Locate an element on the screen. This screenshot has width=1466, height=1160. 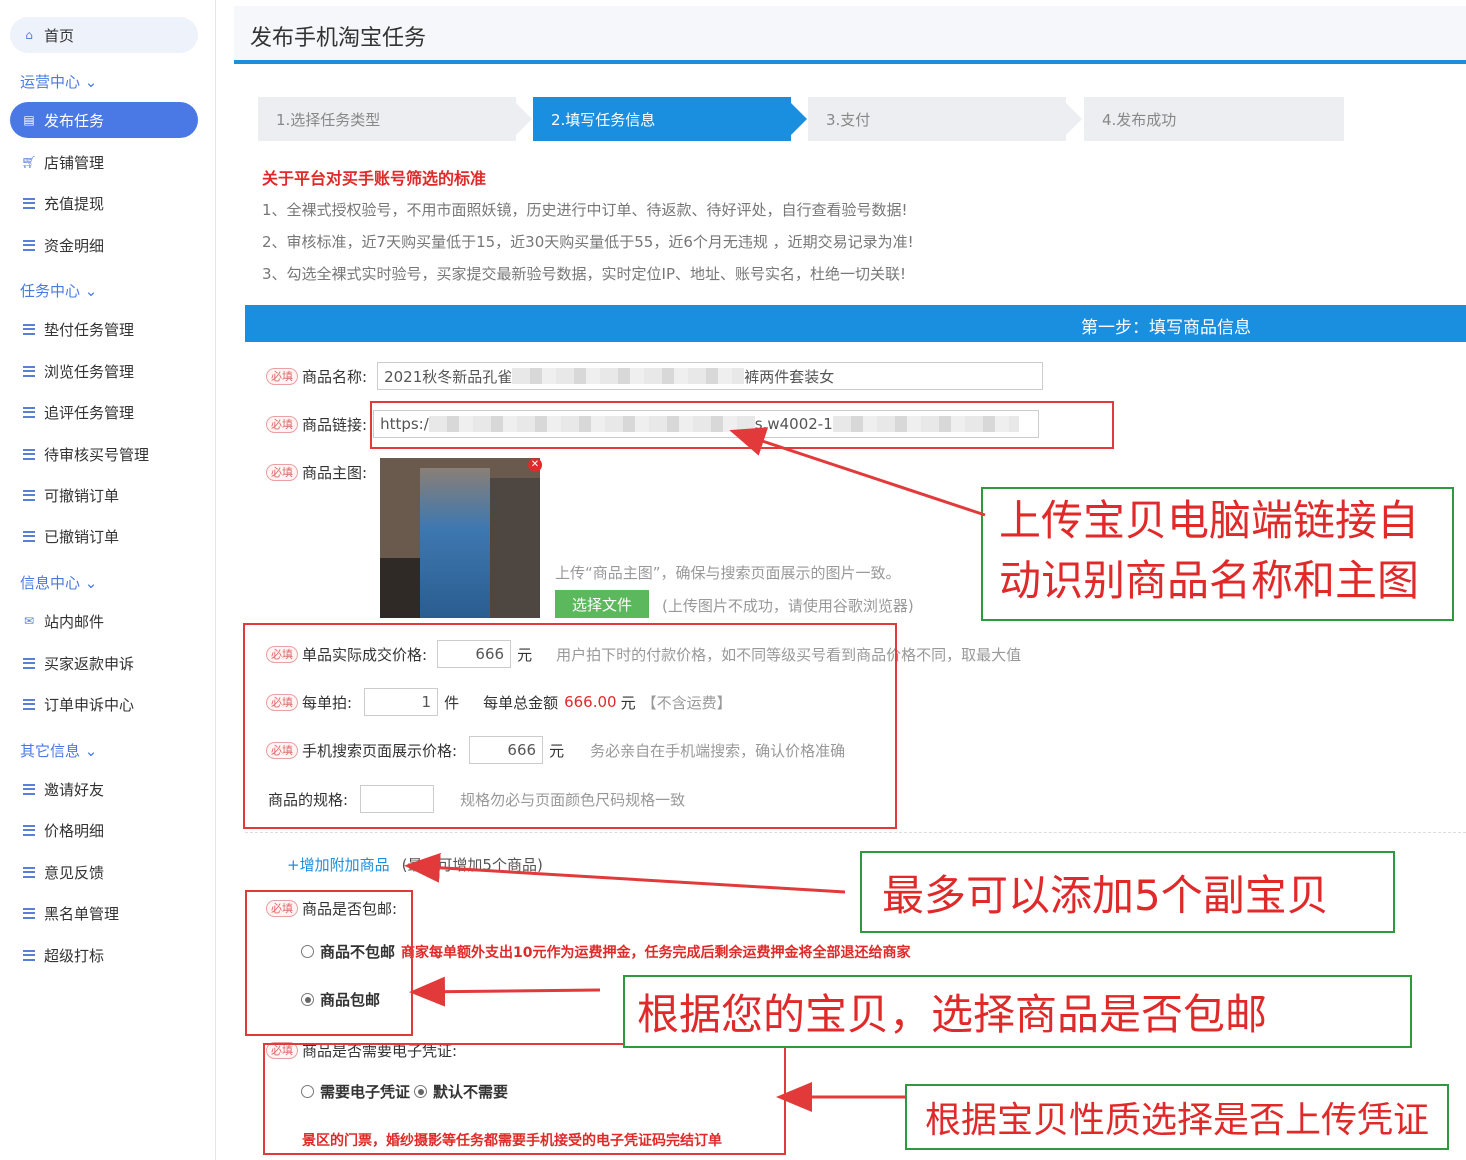
home-icon: ⌂ is located at coordinates (29, 35).